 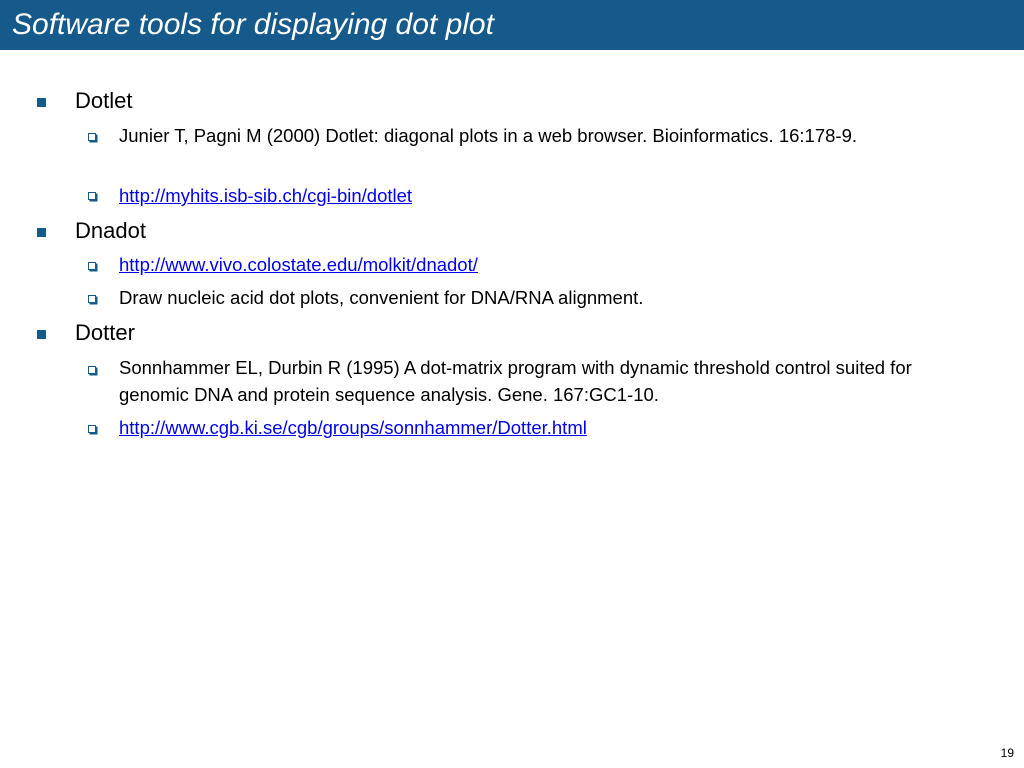 I want to click on list-item-dnadot: Dnadot, so click(x=110, y=230).